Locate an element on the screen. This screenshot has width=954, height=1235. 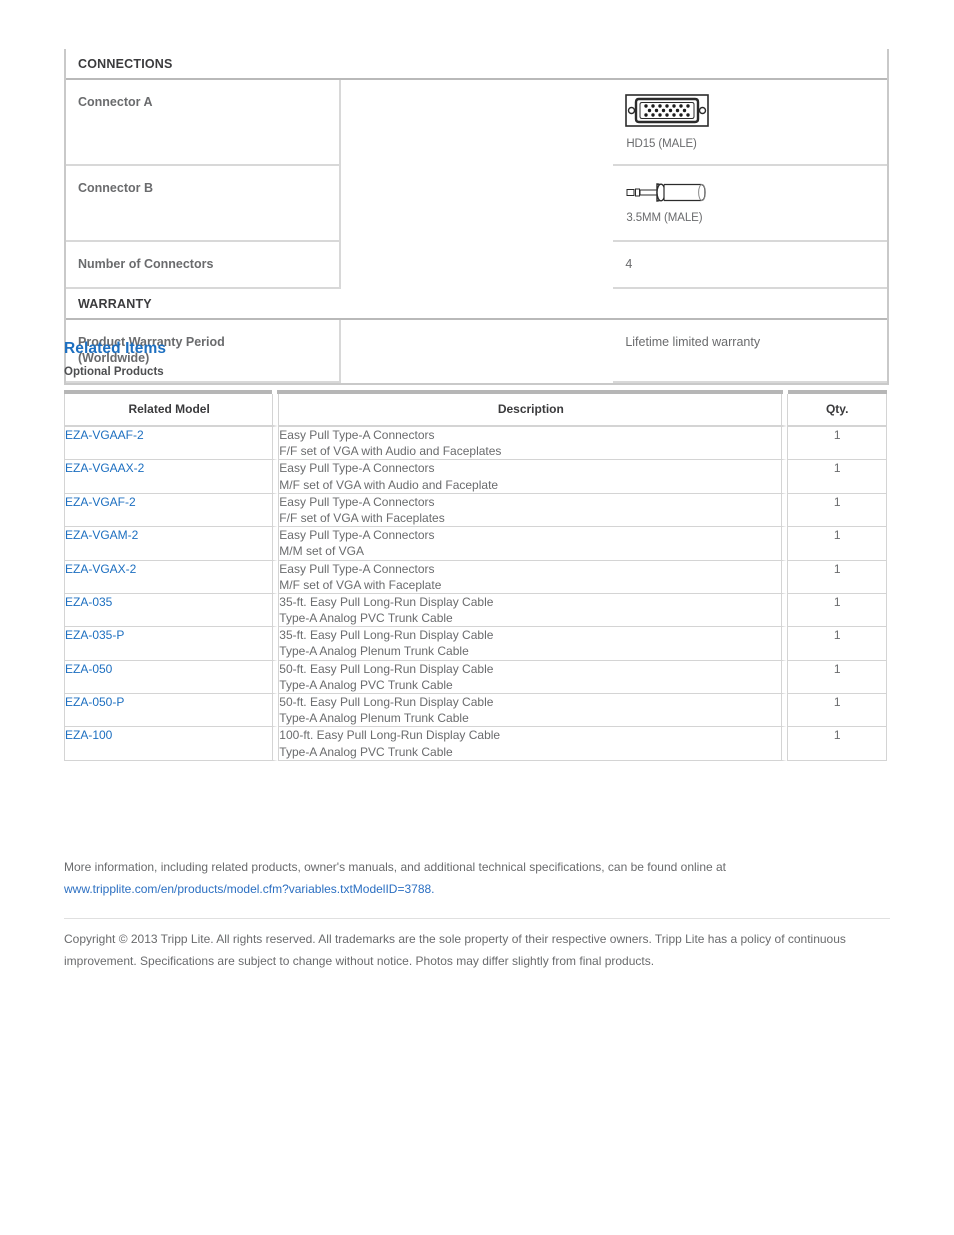
table-row-number-of-connectors: Number of Connectors 4 is located at coordinates (476, 265).